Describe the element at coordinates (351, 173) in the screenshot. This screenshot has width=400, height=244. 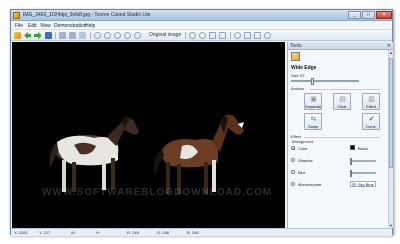
I see `blur-slider-thumb` at that location.